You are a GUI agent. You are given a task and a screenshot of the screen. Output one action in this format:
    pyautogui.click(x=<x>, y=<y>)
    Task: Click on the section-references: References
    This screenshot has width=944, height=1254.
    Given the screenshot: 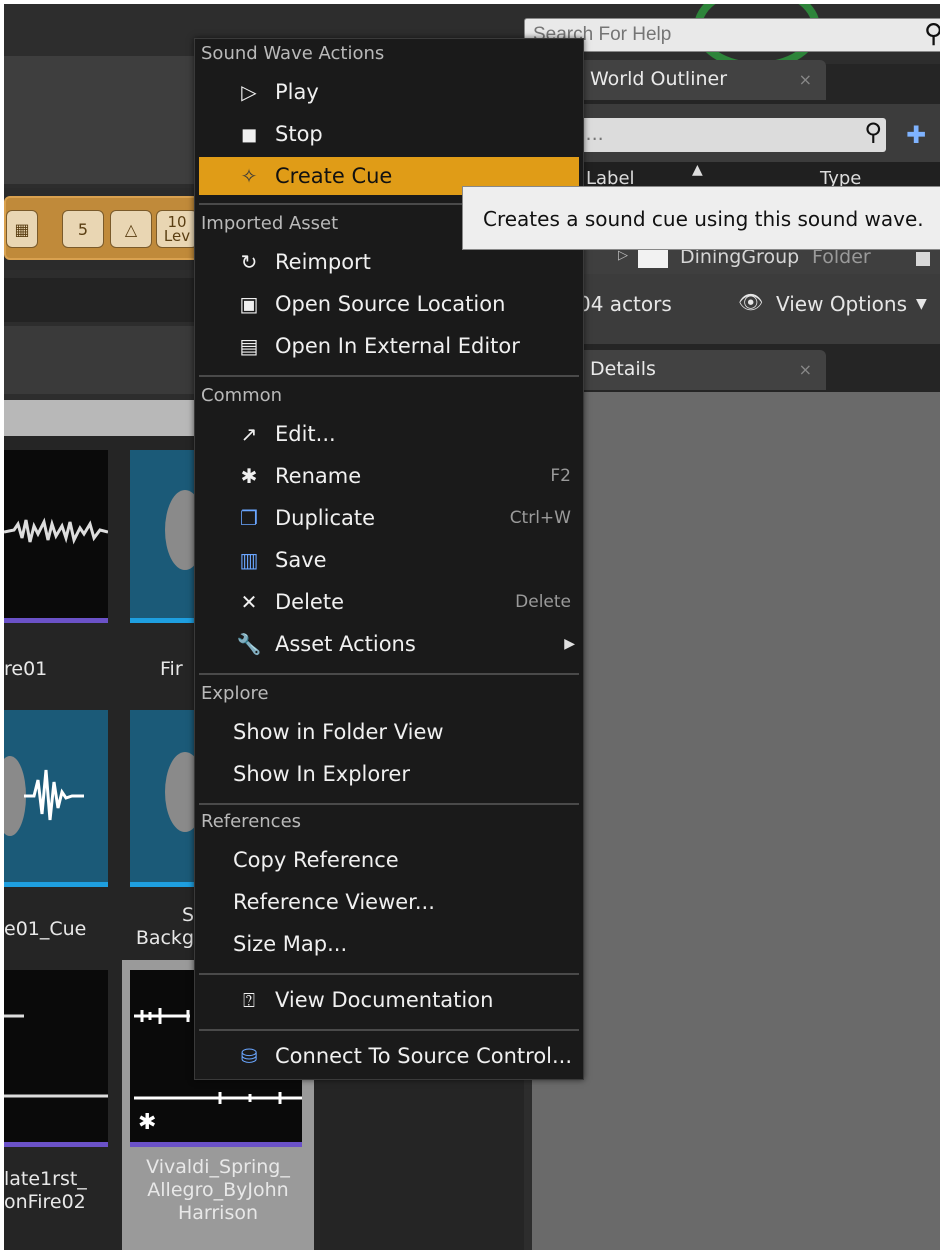 What is the action you would take?
    pyautogui.click(x=251, y=821)
    